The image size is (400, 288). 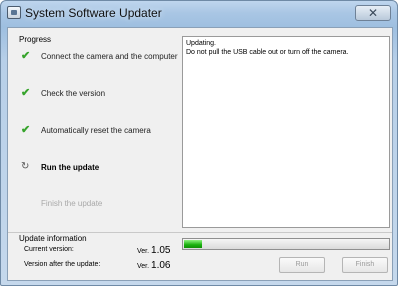 What do you see at coordinates (70, 167) in the screenshot?
I see `step-label: Run the update` at bounding box center [70, 167].